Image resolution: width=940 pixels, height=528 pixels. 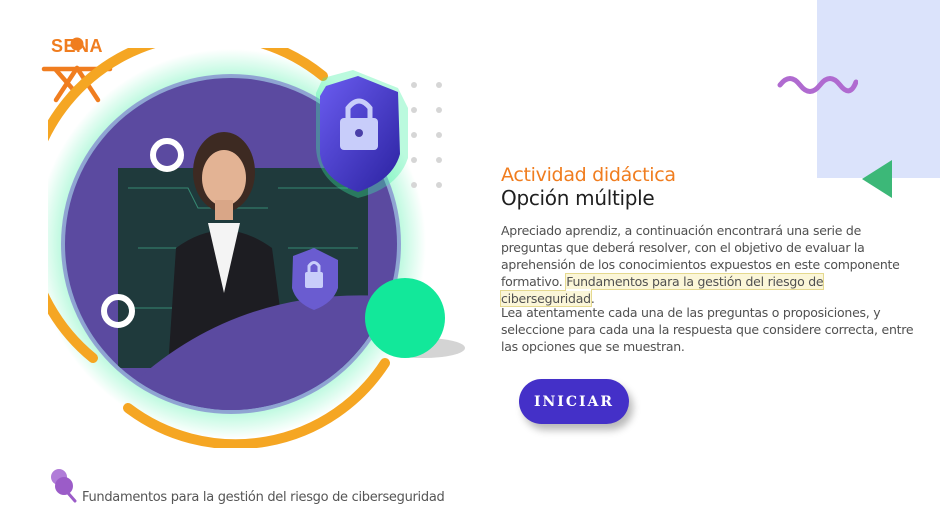 I want to click on pin-icon, so click(x=64, y=486).